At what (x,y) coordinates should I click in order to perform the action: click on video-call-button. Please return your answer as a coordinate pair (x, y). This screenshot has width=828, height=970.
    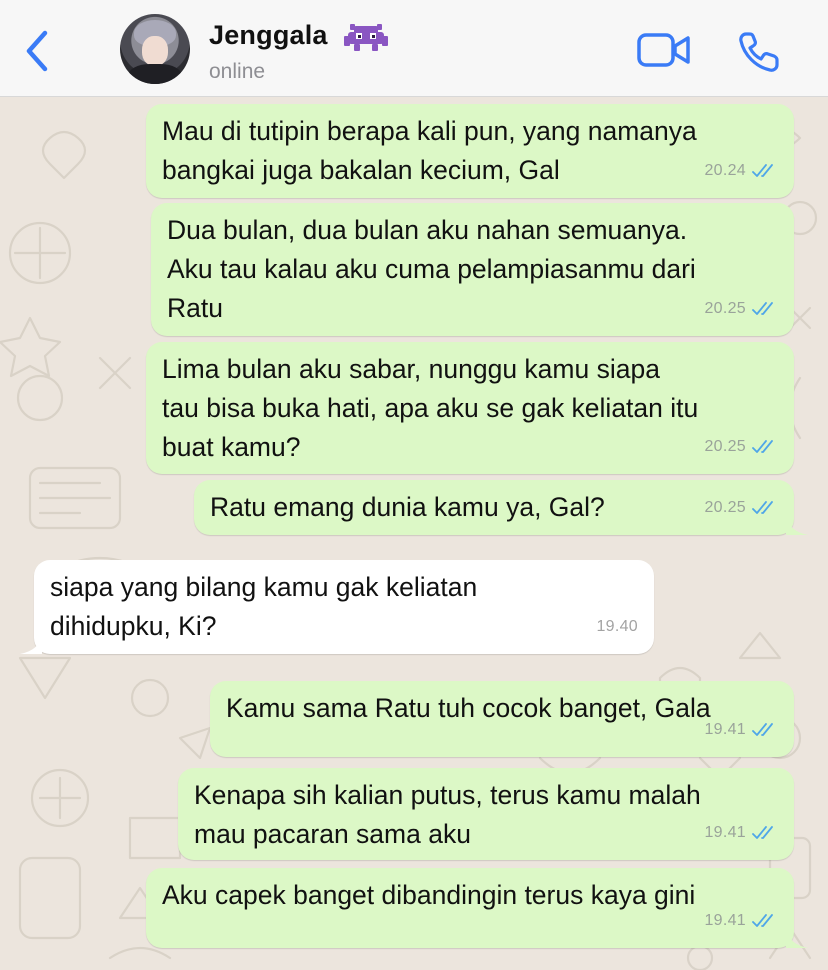
    Looking at the image, I should click on (664, 50).